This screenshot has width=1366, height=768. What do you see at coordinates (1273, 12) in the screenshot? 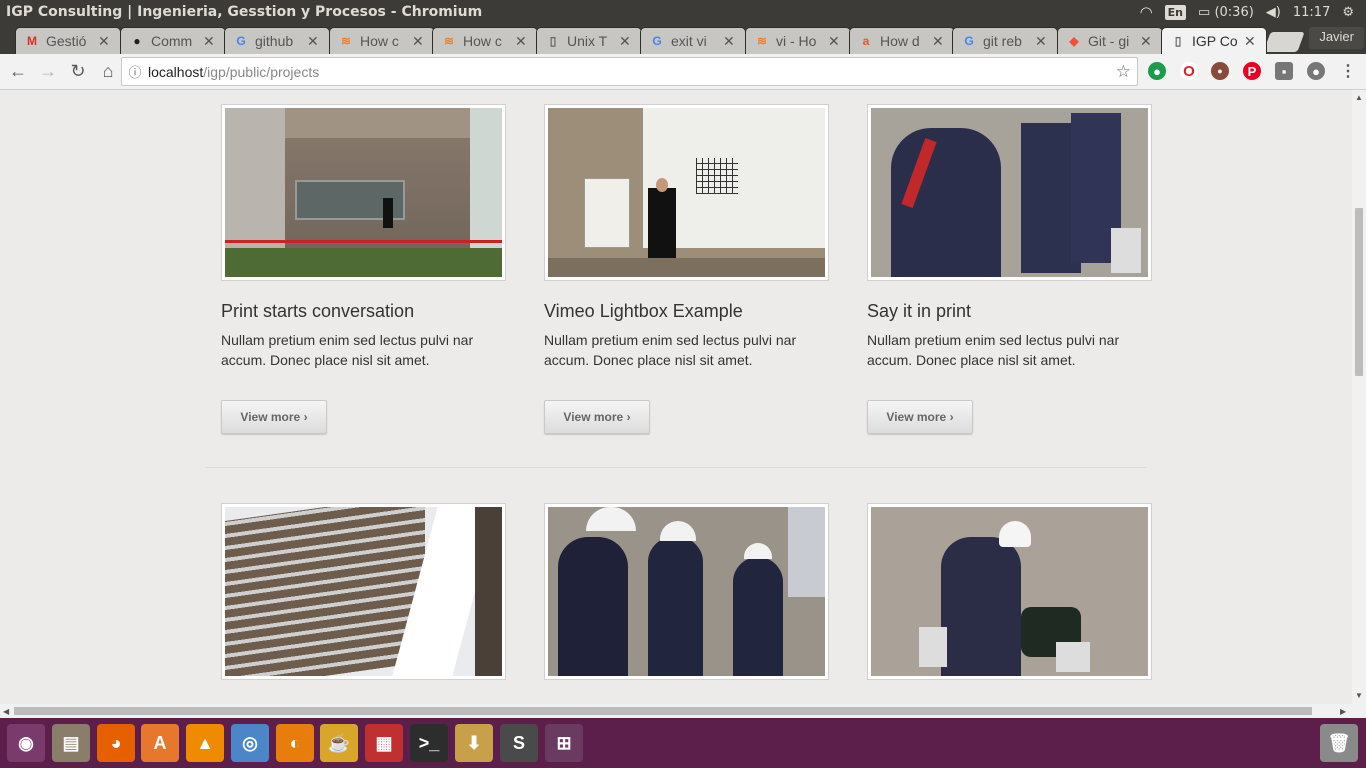
I see `volume-icon: ◀)` at bounding box center [1273, 12].